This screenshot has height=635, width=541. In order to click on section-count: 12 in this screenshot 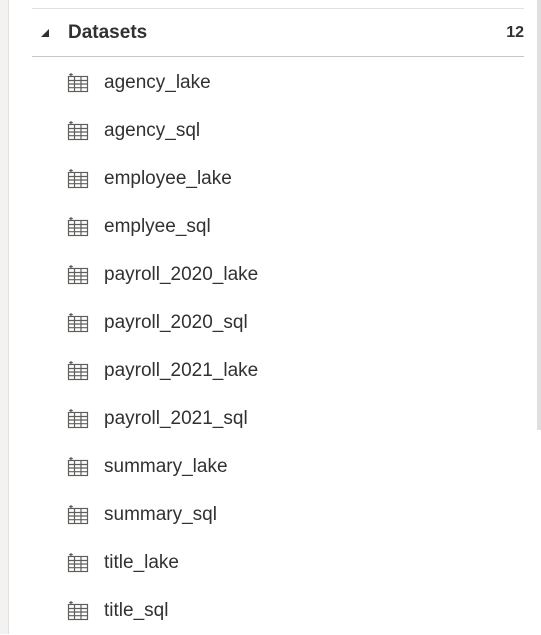, I will do `click(515, 32)`.